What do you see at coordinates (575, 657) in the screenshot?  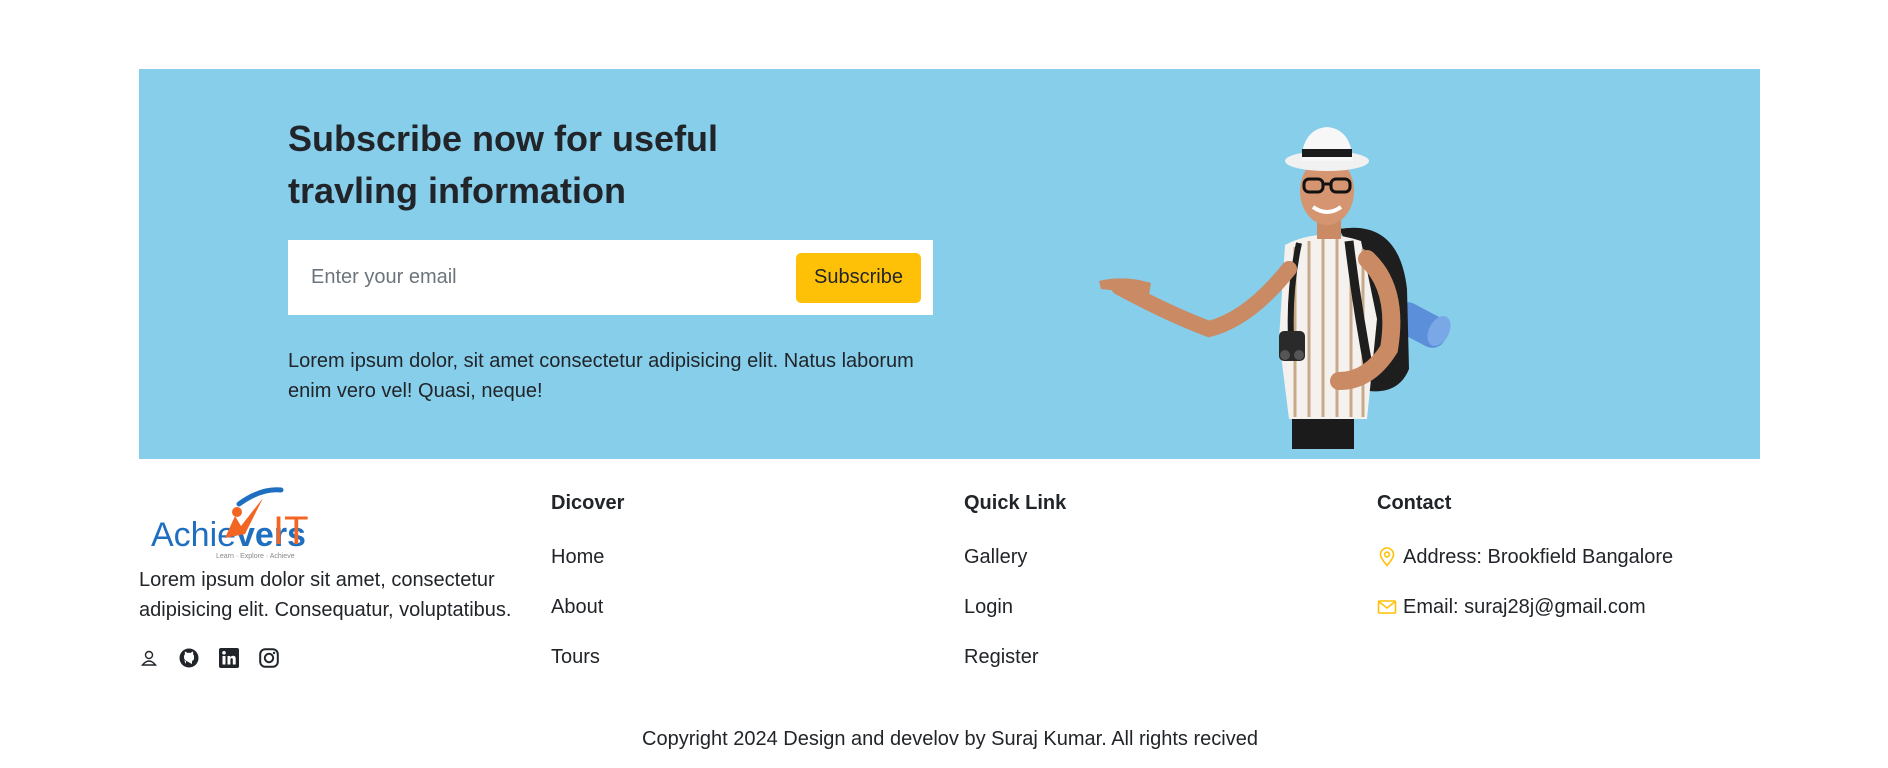 I see `footer-link-tours-text: Tours` at bounding box center [575, 657].